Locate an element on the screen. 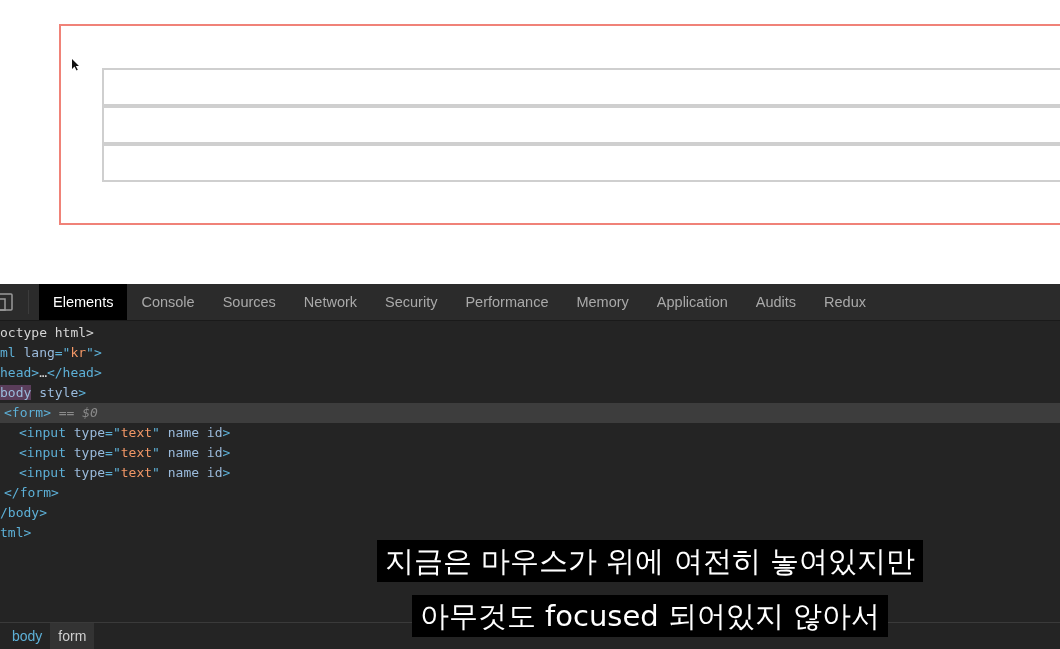 The image size is (1060, 649). subtitle-caption: 아무것도 focused 되어있지 않아서 is located at coordinates (650, 616).